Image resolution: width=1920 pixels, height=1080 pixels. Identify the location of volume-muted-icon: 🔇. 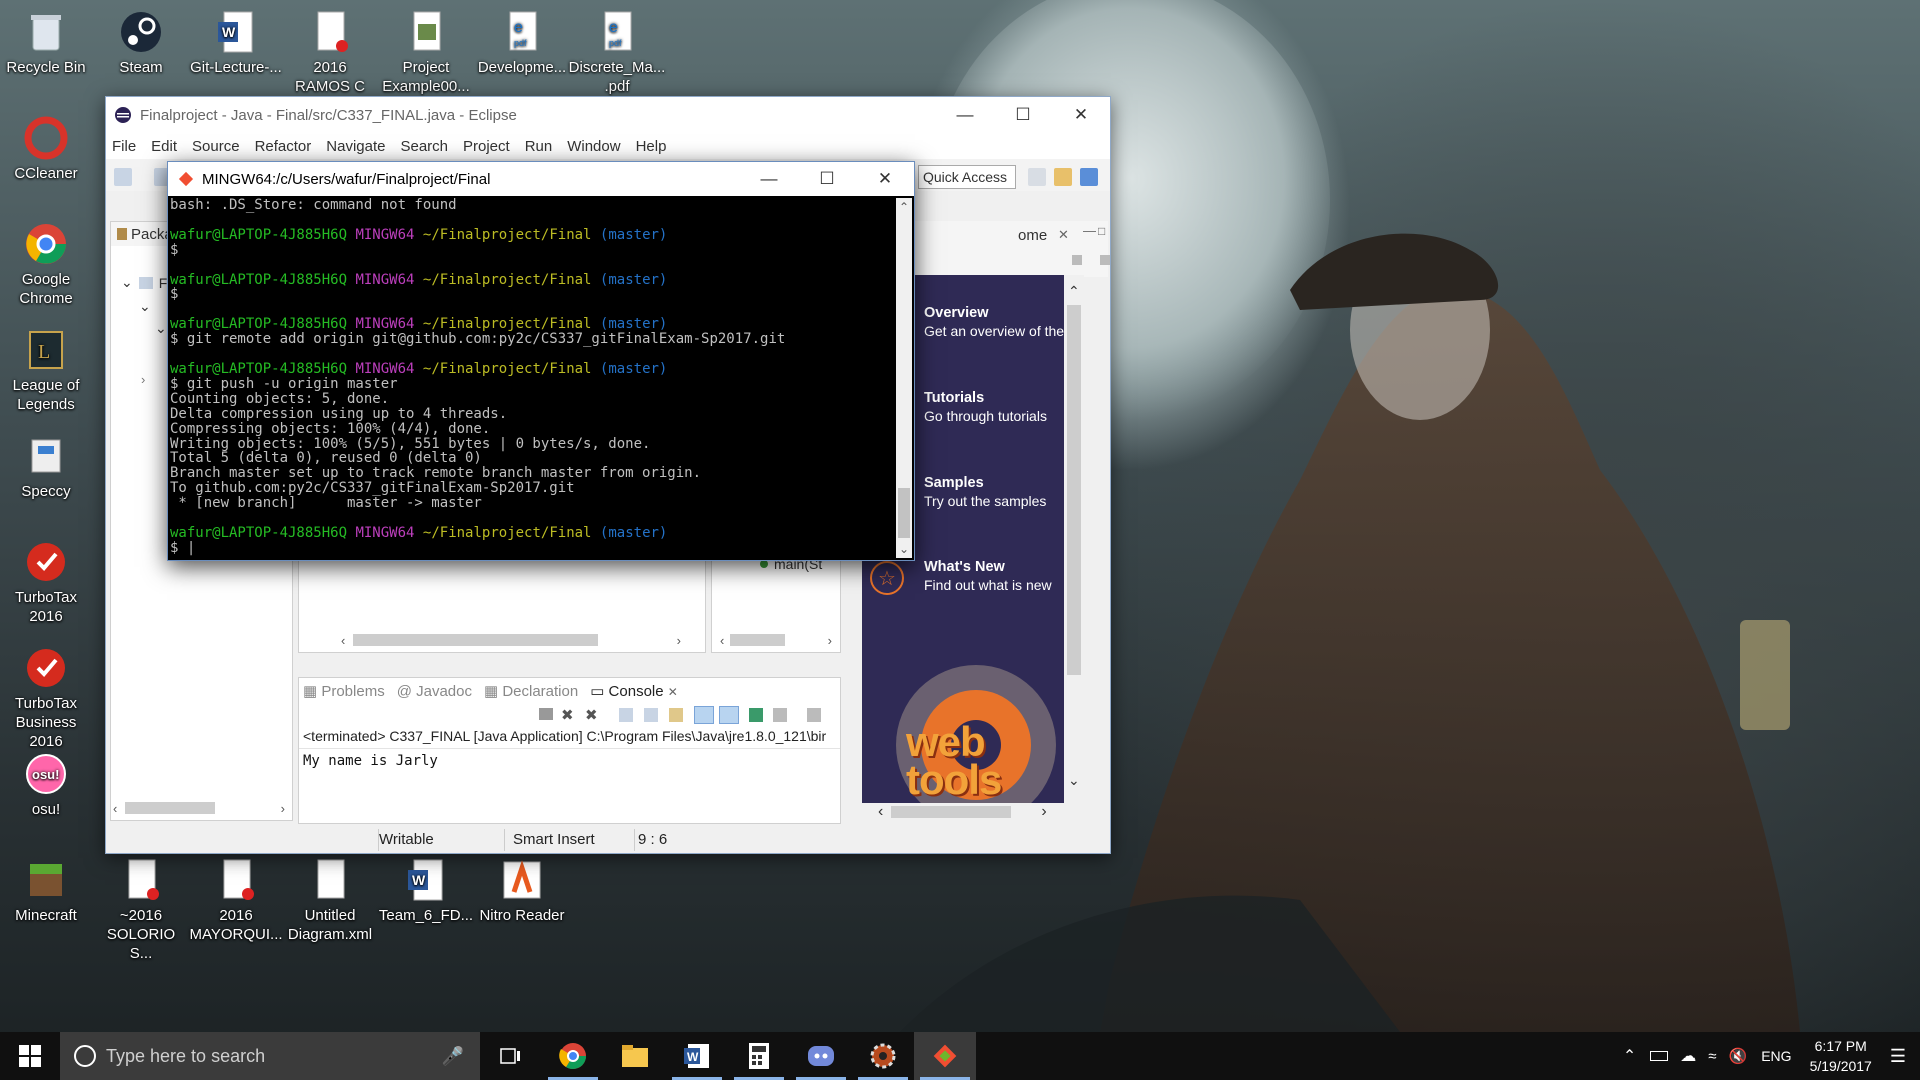
(1738, 1056).